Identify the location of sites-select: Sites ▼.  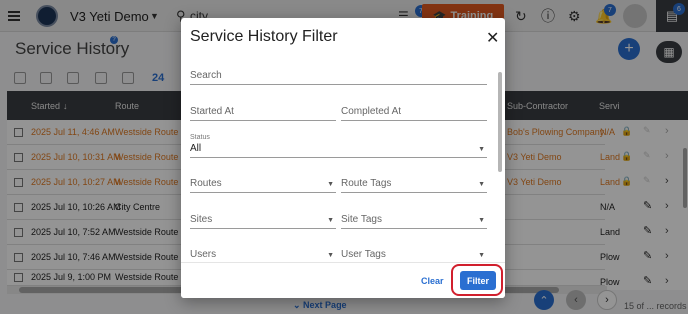
(263, 220).